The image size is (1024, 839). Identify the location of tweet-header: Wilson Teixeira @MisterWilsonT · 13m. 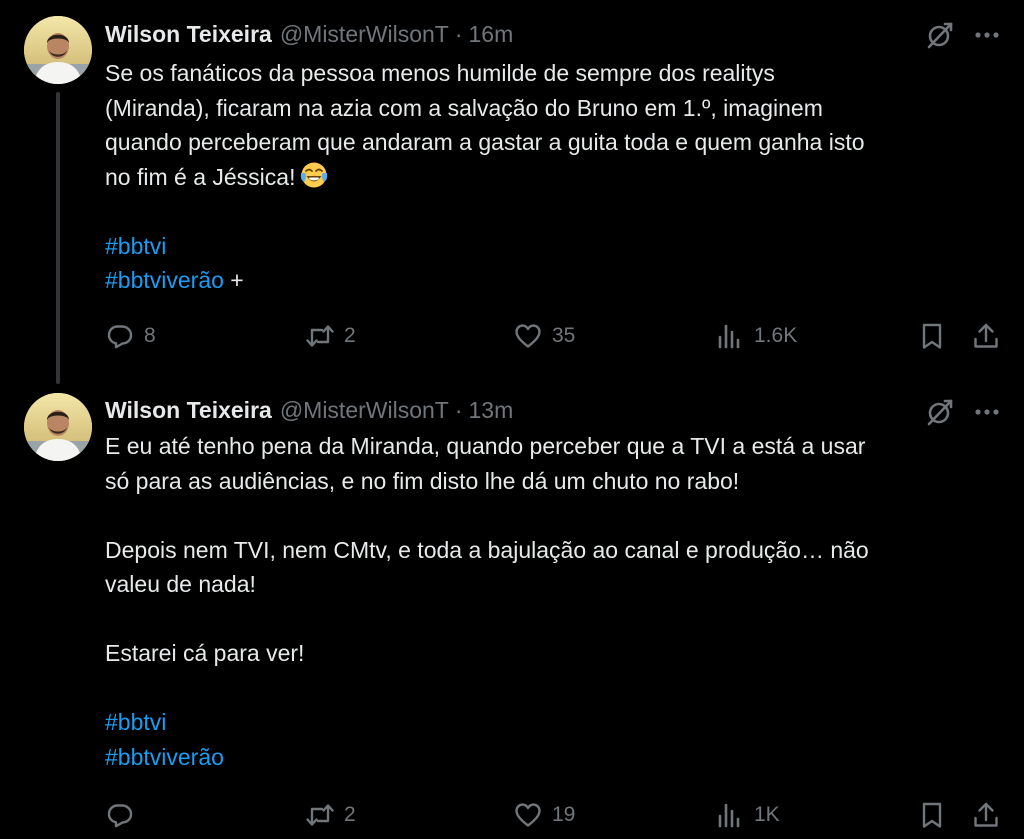
(309, 410).